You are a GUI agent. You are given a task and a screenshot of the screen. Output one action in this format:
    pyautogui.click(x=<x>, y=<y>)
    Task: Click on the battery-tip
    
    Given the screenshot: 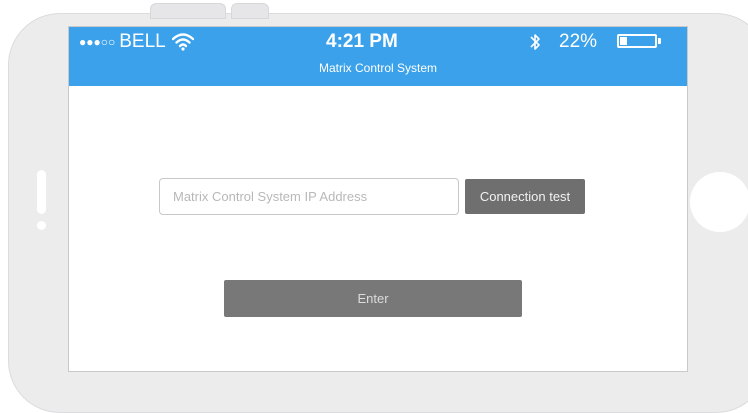 What is the action you would take?
    pyautogui.click(x=659, y=41)
    